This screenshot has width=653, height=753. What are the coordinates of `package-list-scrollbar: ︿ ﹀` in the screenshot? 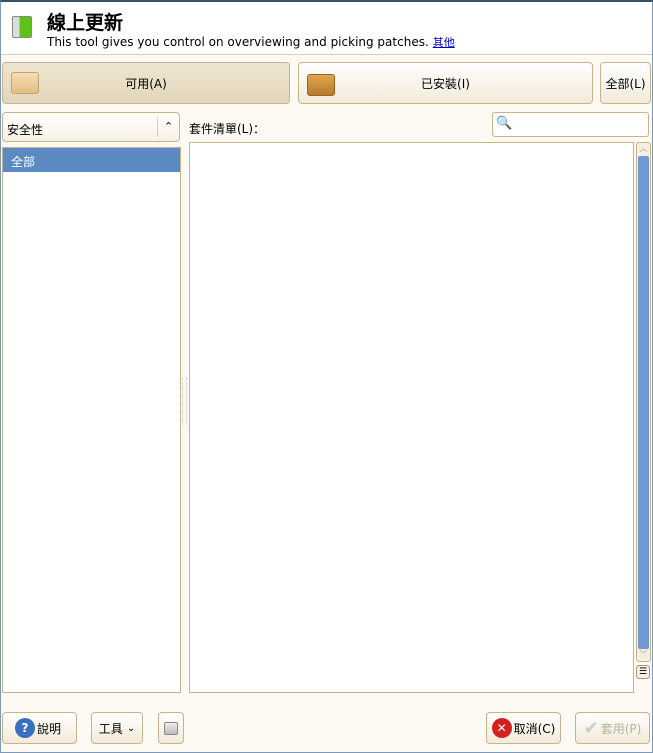 It's located at (643, 402).